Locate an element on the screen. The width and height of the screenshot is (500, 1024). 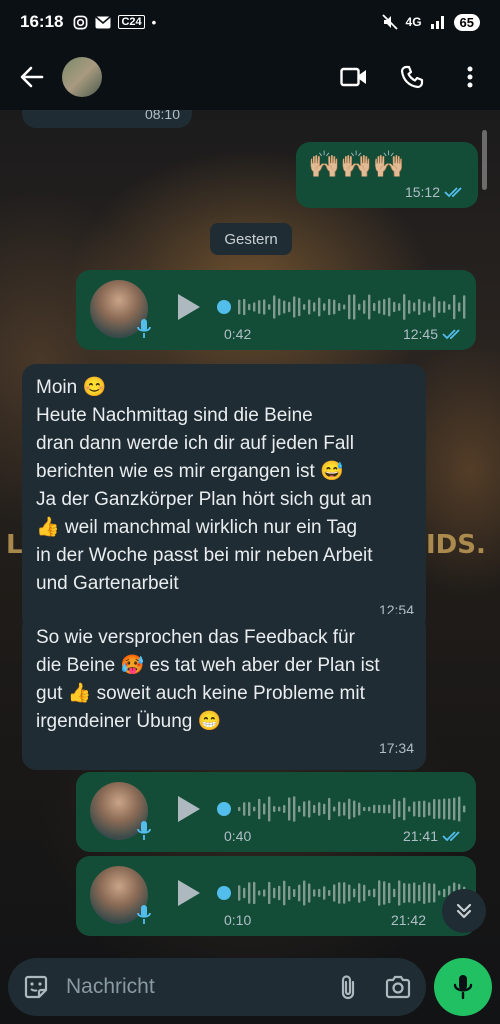
voice-message: 0:42 12:45 is located at coordinates (276, 310).